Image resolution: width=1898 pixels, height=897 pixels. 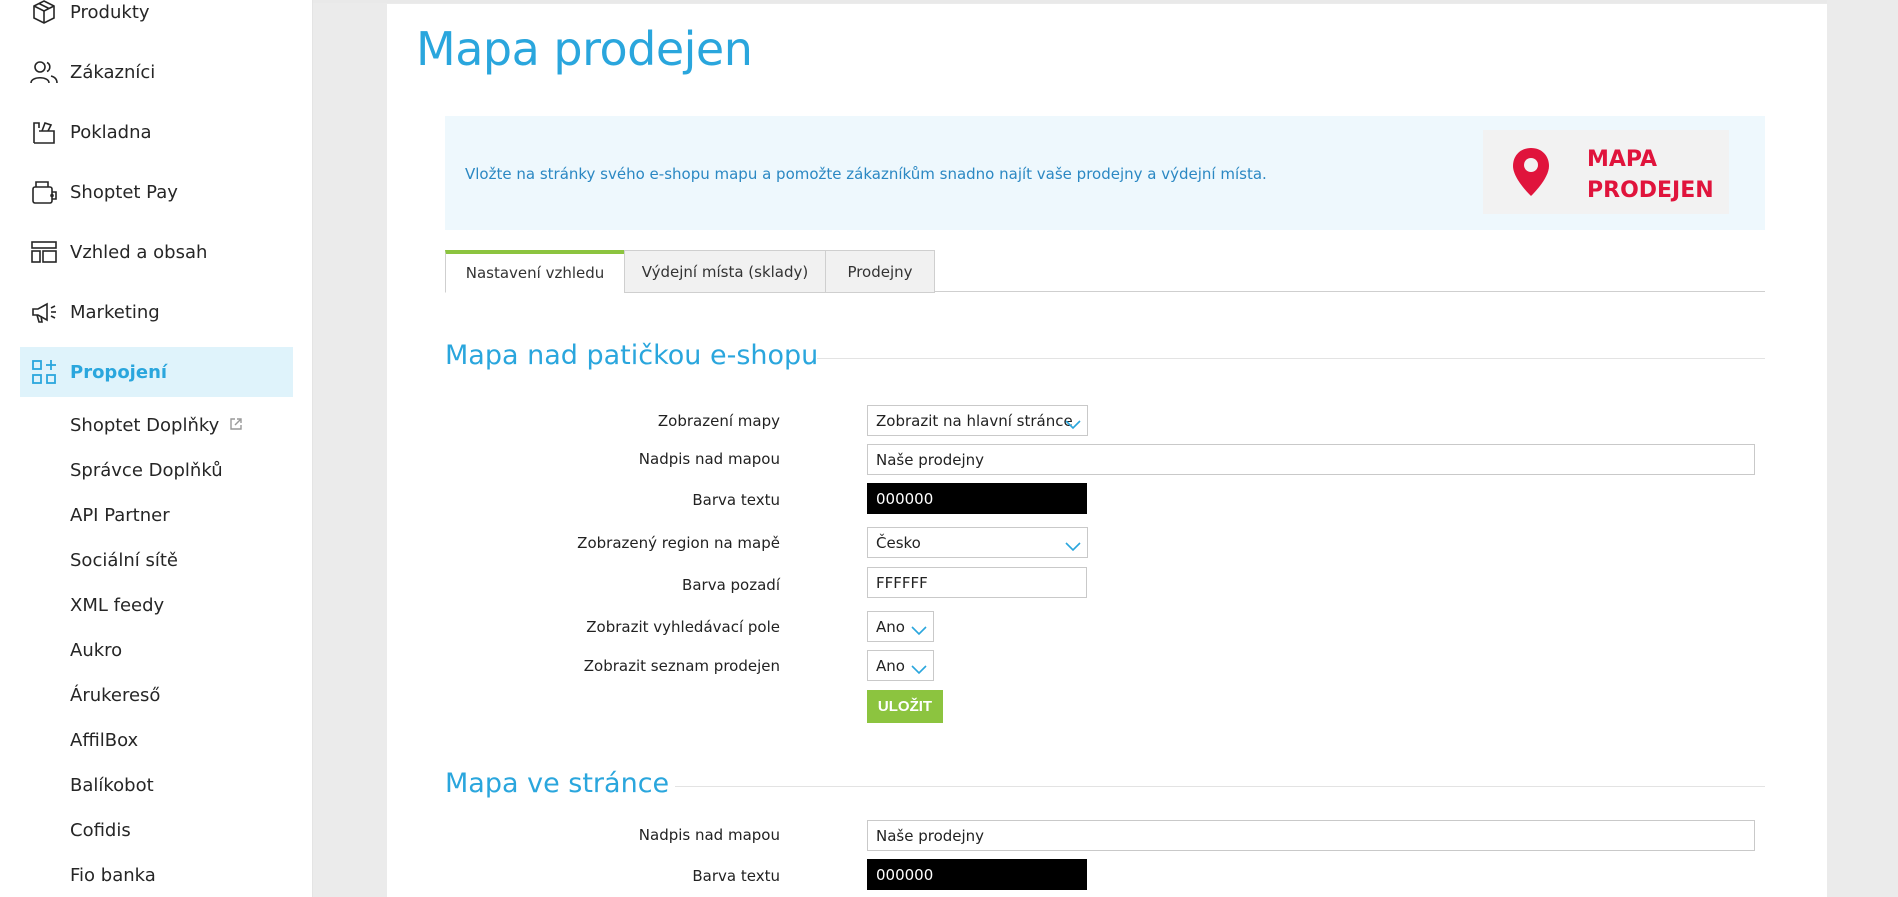 What do you see at coordinates (124, 560) in the screenshot?
I see `subitem-socialni-site: Sociální sítě` at bounding box center [124, 560].